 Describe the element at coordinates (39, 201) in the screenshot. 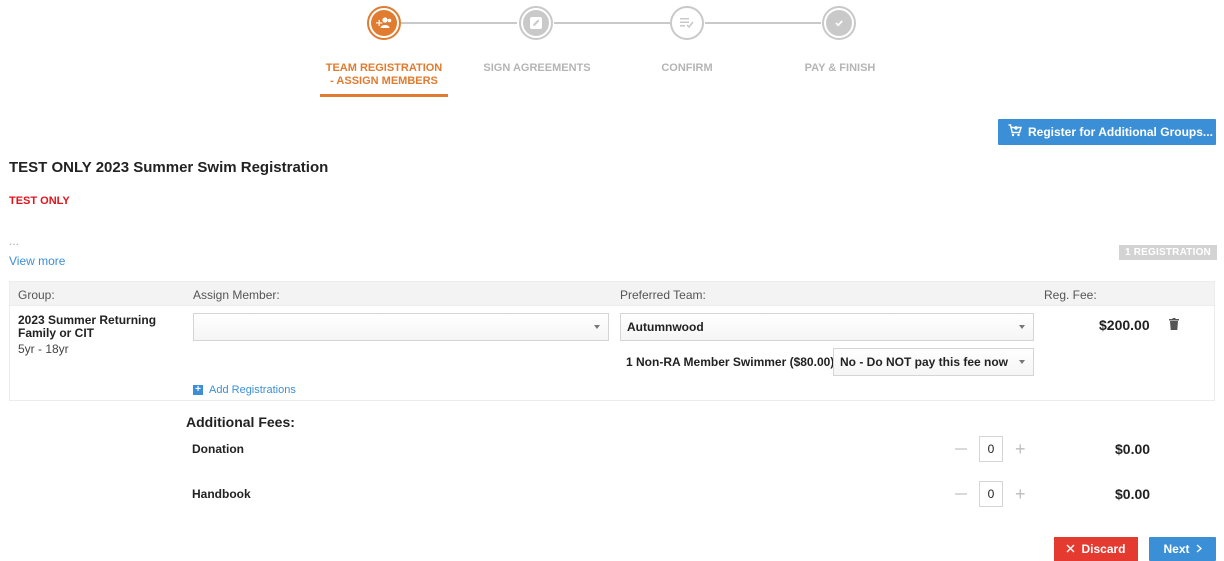

I see `test-only-tag: TEST ONLY` at that location.